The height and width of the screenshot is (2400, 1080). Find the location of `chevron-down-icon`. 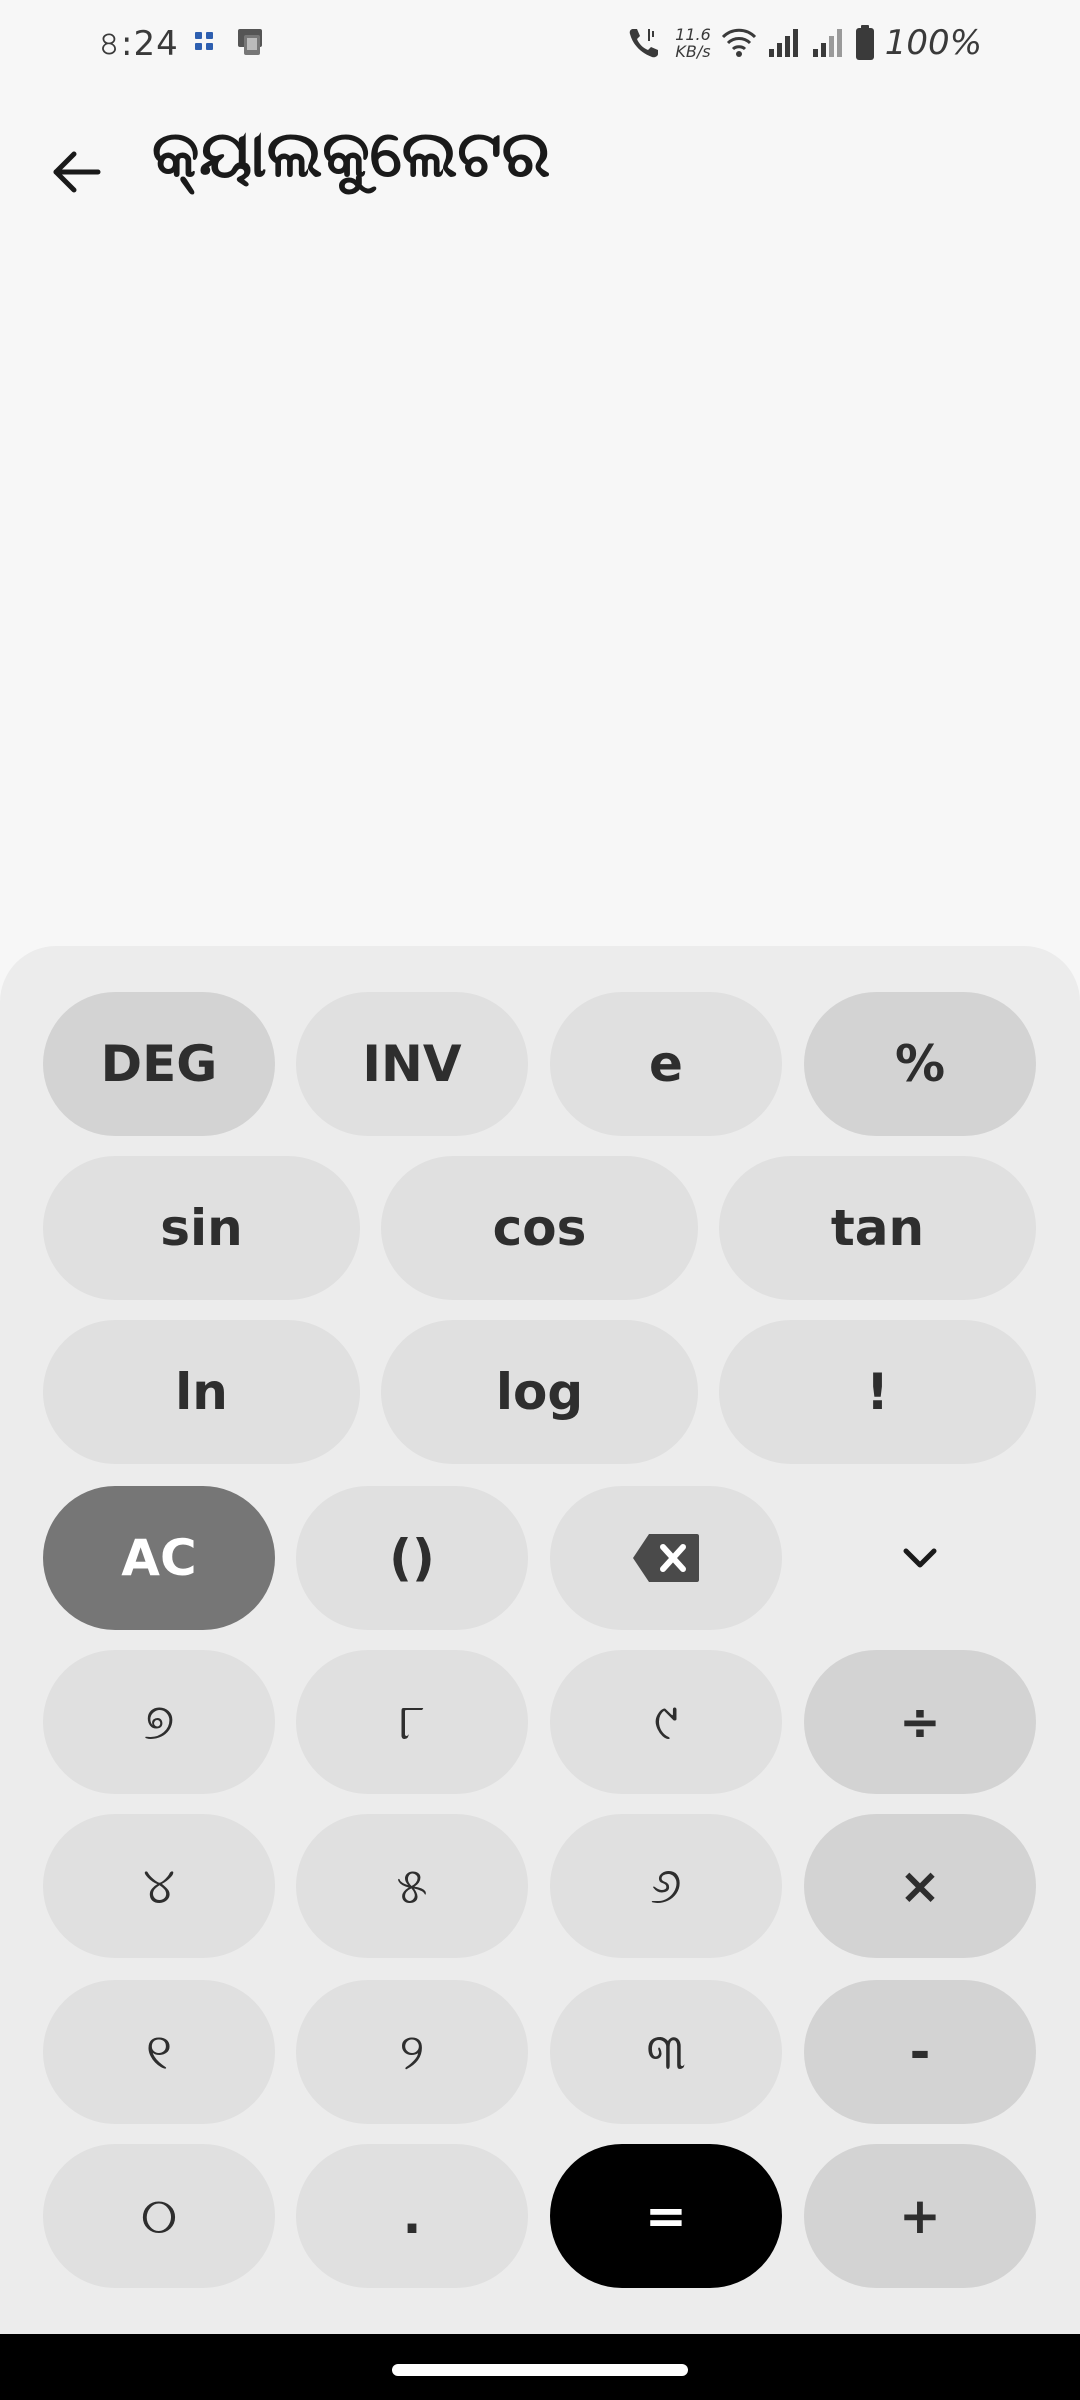

chevron-down-icon is located at coordinates (920, 1558).